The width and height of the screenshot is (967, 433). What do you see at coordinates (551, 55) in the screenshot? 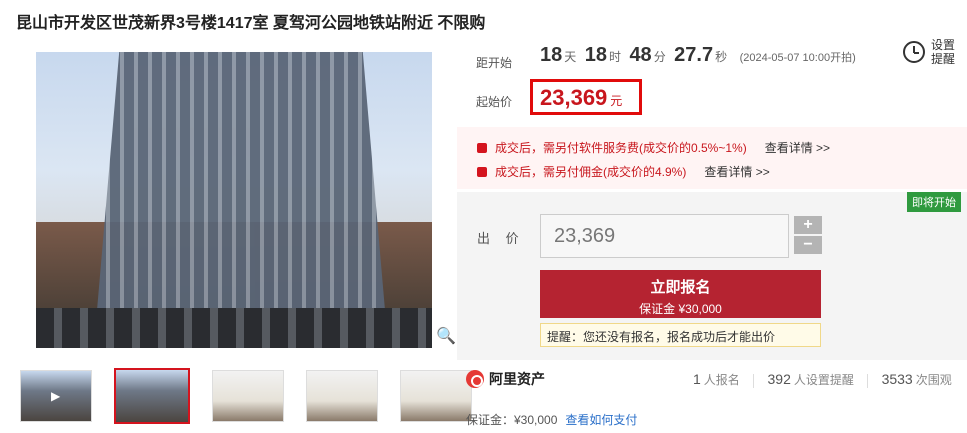
I see `countdown-days: 18` at bounding box center [551, 55].